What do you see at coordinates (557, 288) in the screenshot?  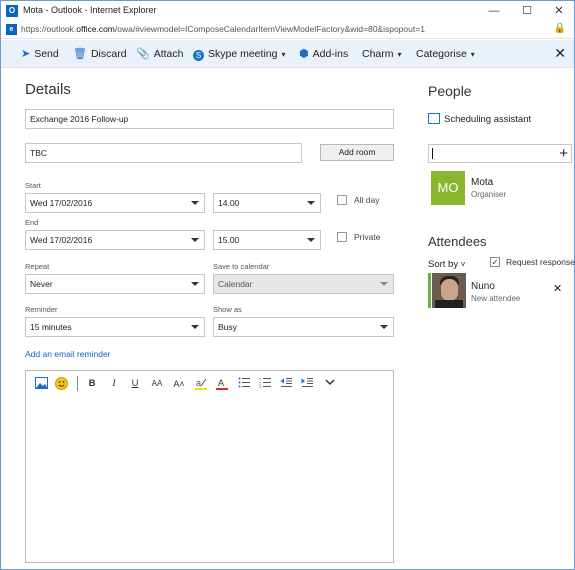 I see `remove-attendee-icon: ✕` at bounding box center [557, 288].